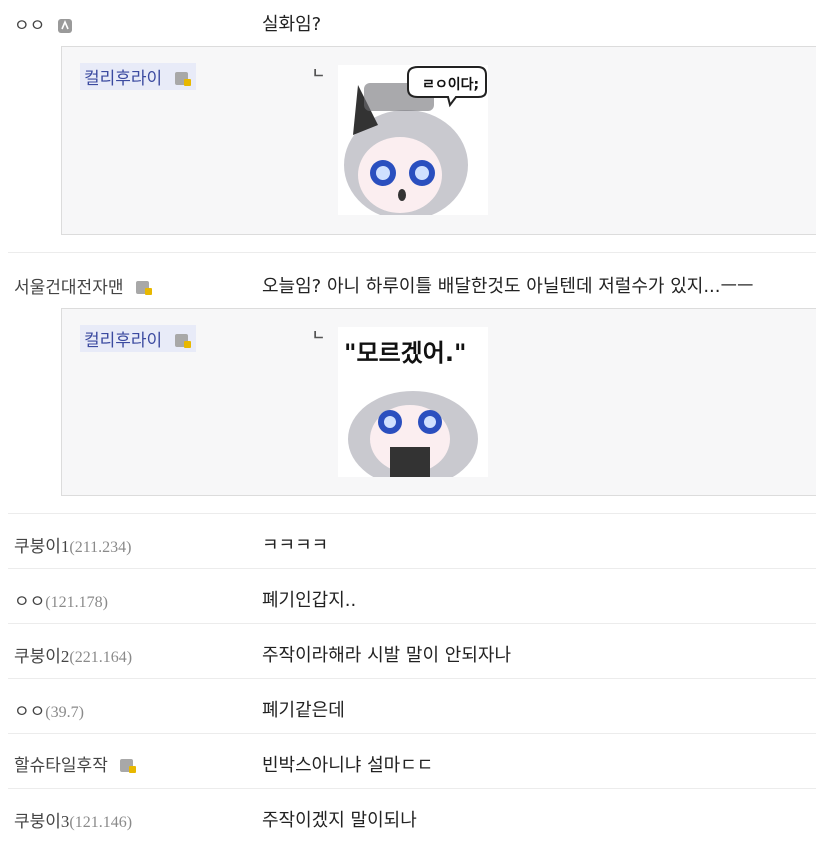  I want to click on comment-text: 폐기같은데, so click(303, 710).